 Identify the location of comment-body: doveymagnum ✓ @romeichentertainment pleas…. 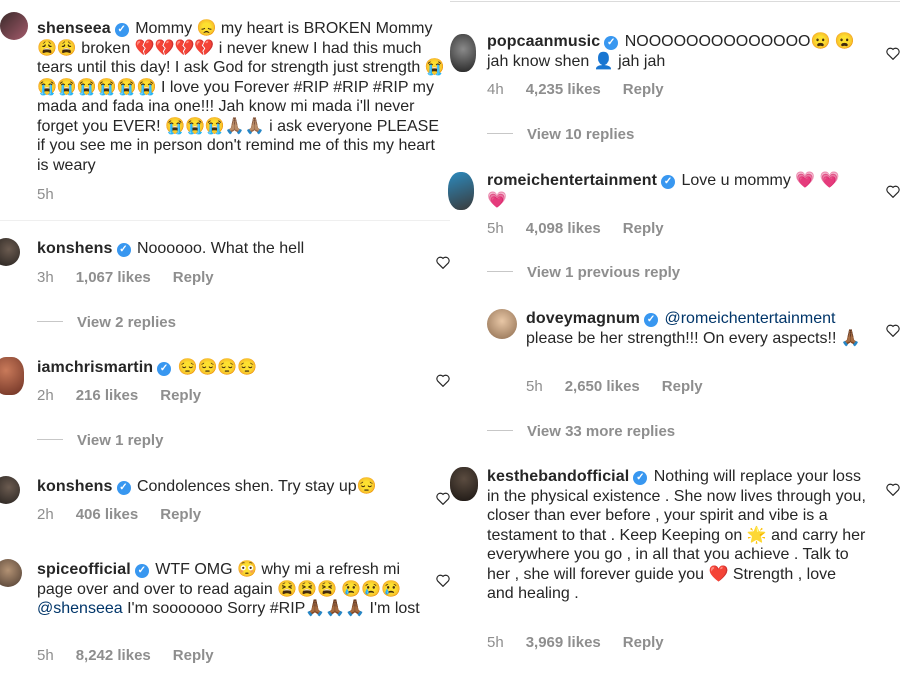
(698, 328).